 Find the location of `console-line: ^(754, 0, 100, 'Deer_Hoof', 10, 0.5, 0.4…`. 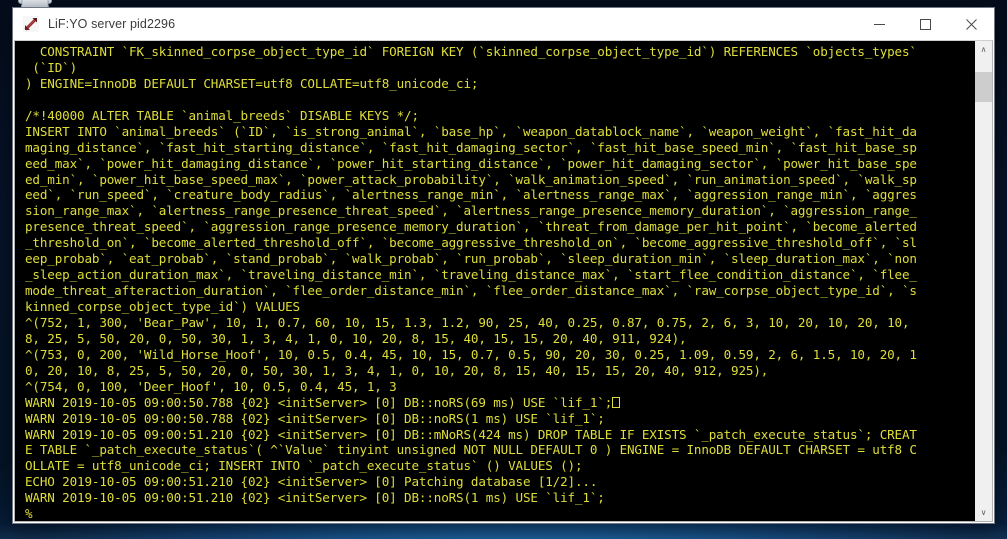

console-line: ^(754, 0, 100, 'Deer_Hoof', 10, 0.5, 0.4… is located at coordinates (211, 386).